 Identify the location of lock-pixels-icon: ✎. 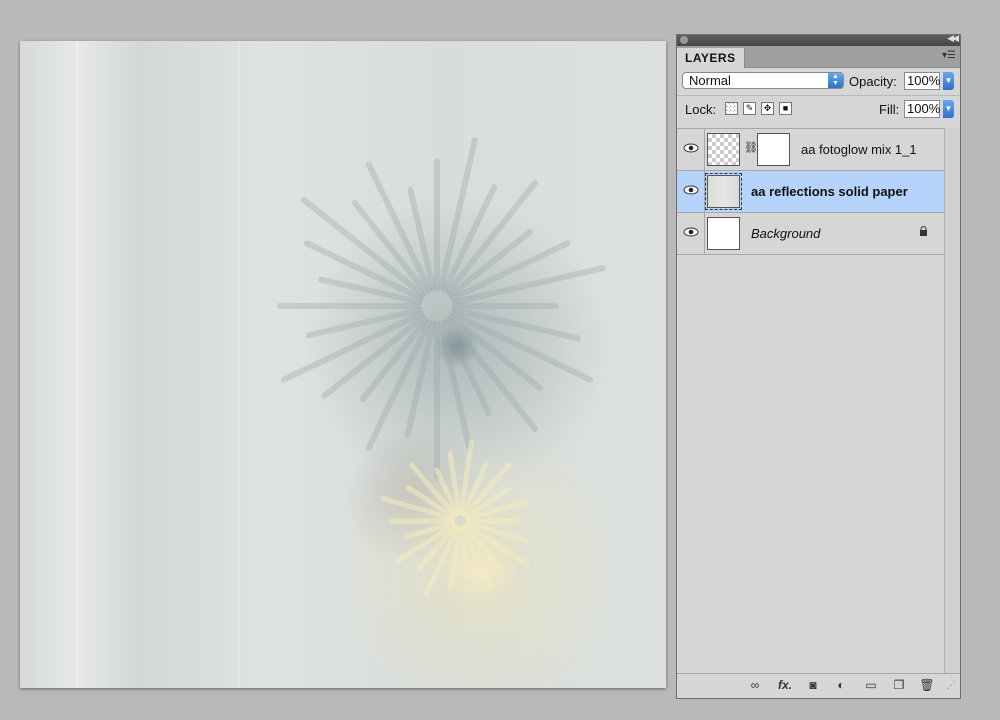
(749, 108).